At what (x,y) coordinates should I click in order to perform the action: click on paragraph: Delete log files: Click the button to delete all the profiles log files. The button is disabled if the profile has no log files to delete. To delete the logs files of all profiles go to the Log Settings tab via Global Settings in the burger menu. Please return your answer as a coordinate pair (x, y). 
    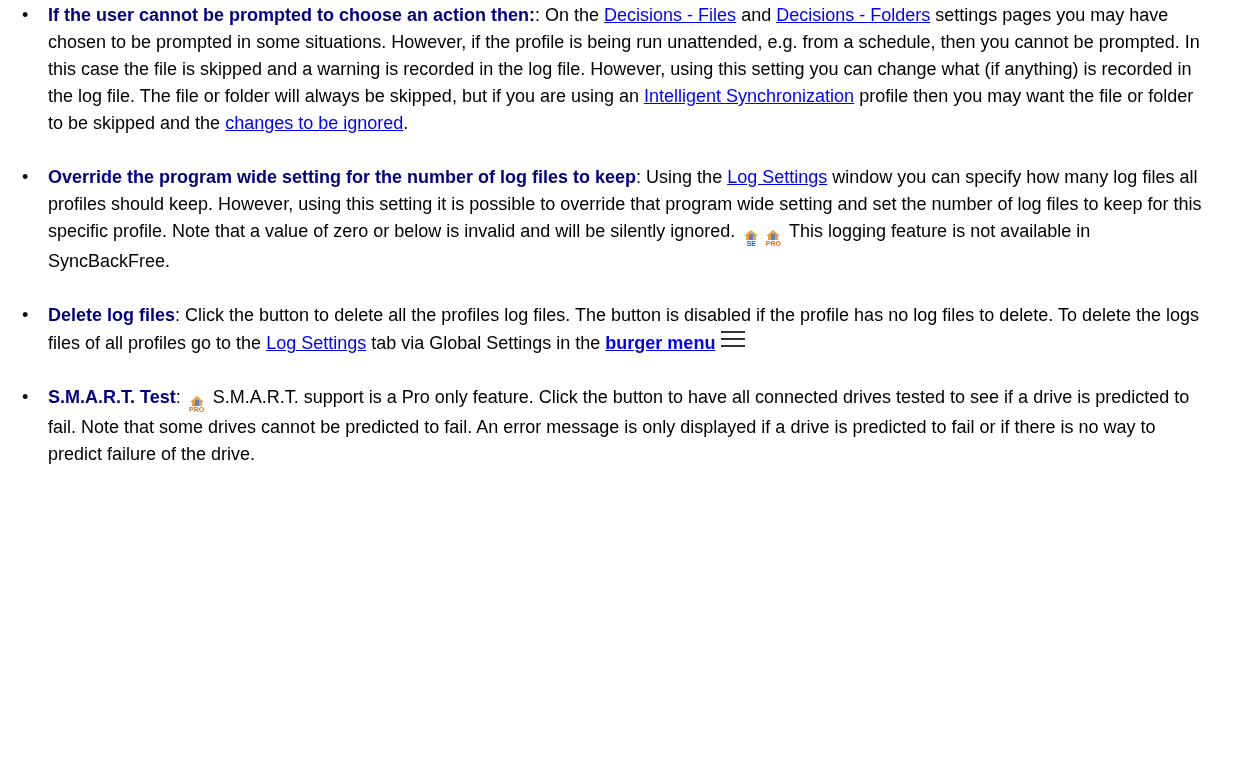
    Looking at the image, I should click on (624, 329).